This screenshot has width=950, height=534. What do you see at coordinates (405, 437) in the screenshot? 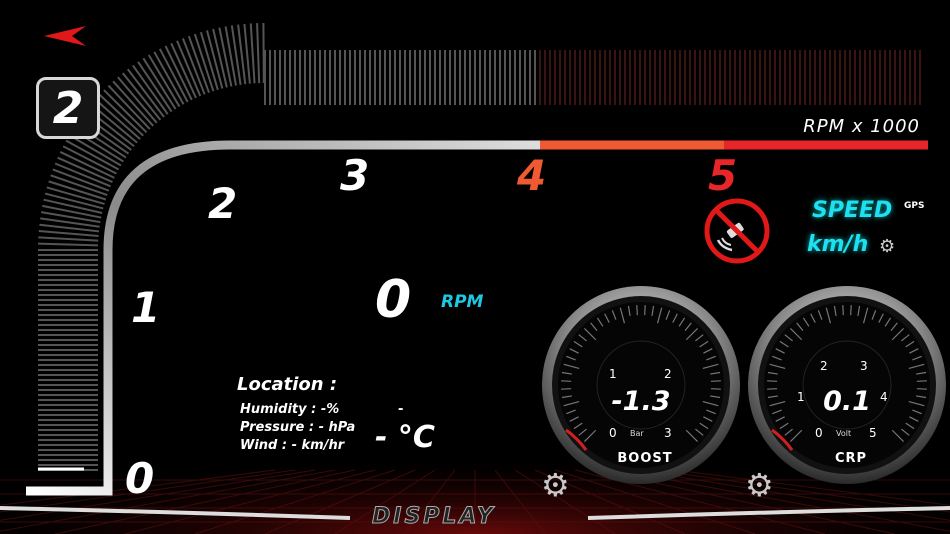
I see `temperature-value: - °C` at bounding box center [405, 437].